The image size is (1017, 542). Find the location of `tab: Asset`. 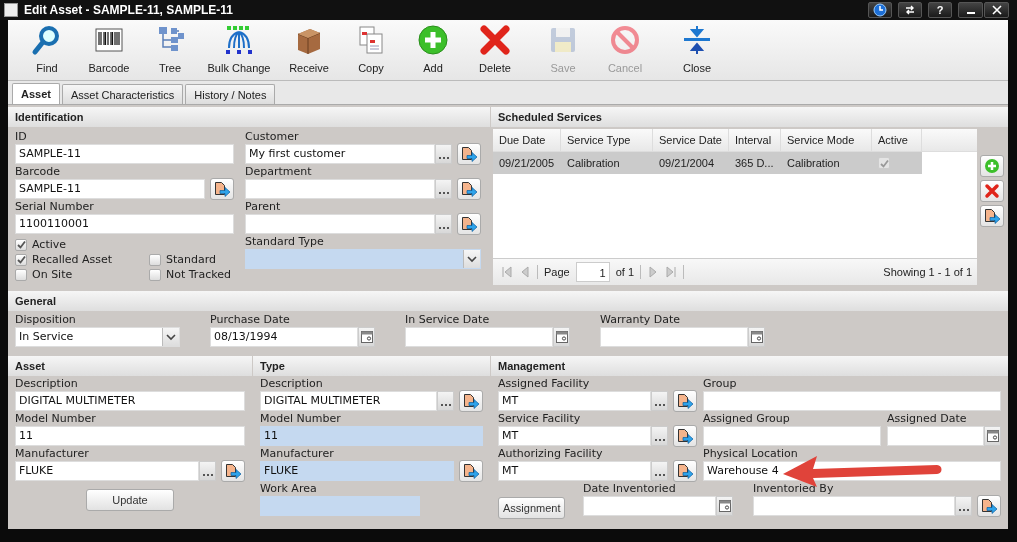

tab: Asset is located at coordinates (36, 93).